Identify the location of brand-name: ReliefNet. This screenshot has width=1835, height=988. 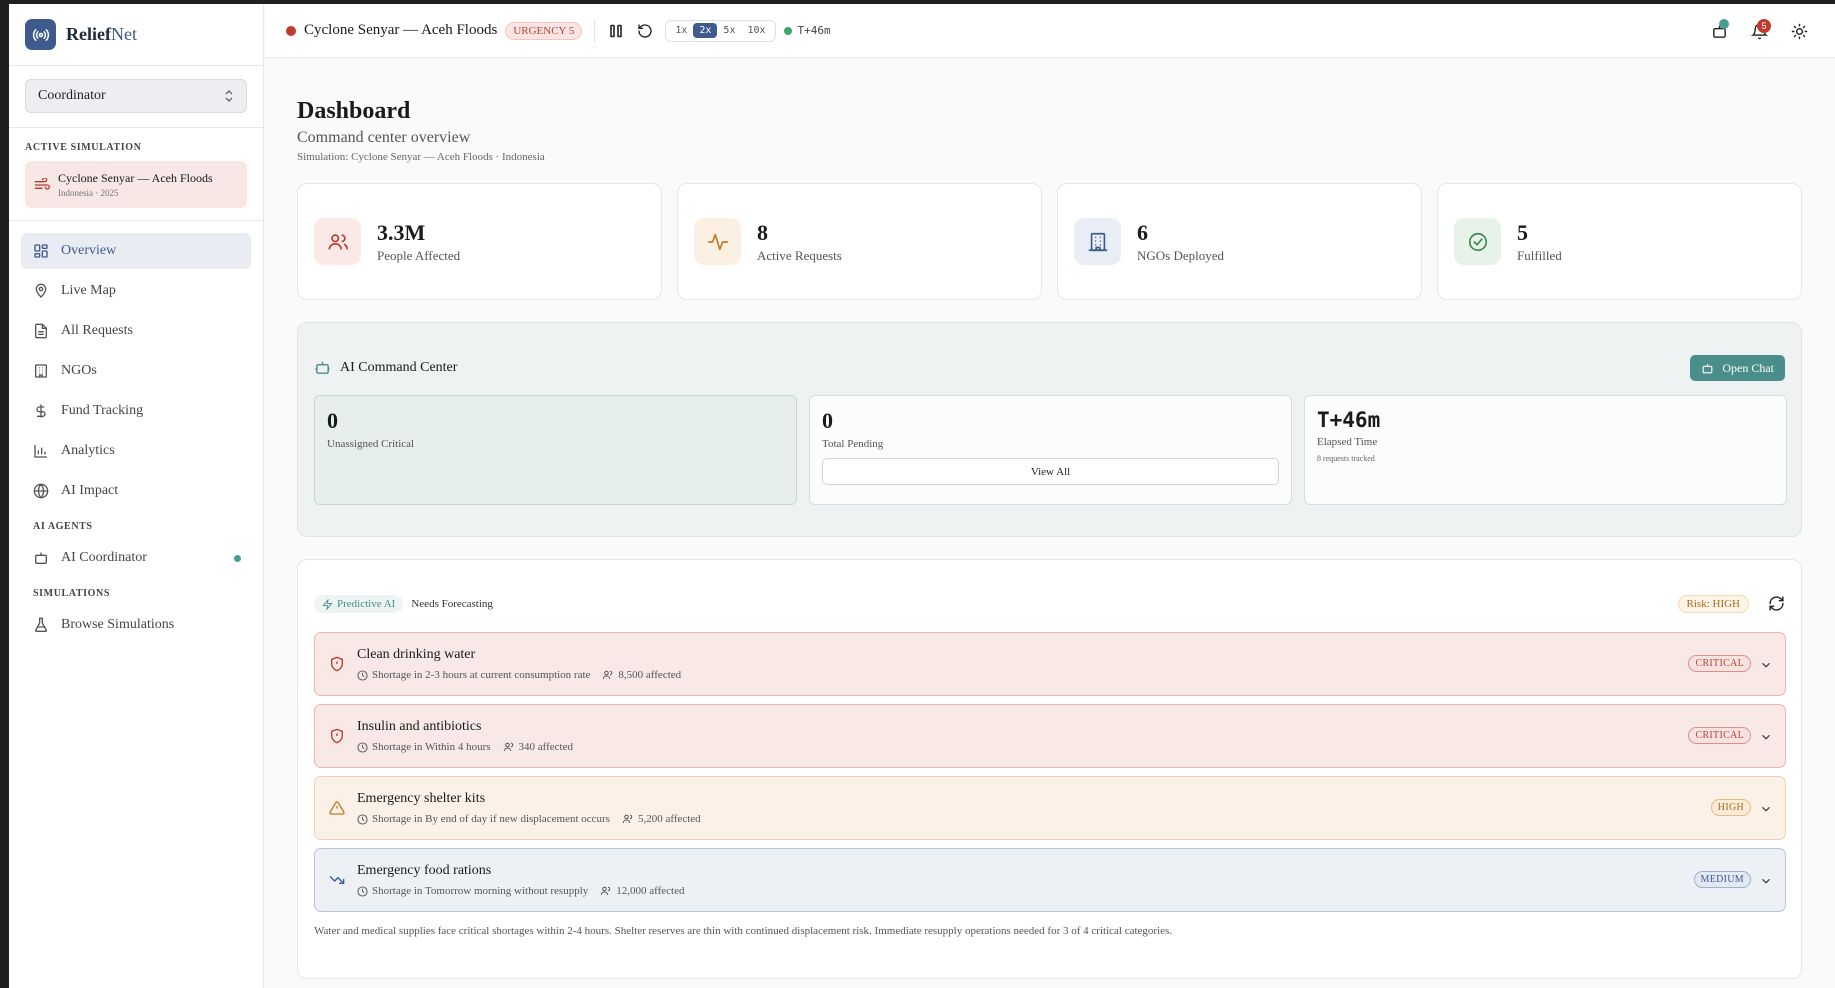
(101, 34).